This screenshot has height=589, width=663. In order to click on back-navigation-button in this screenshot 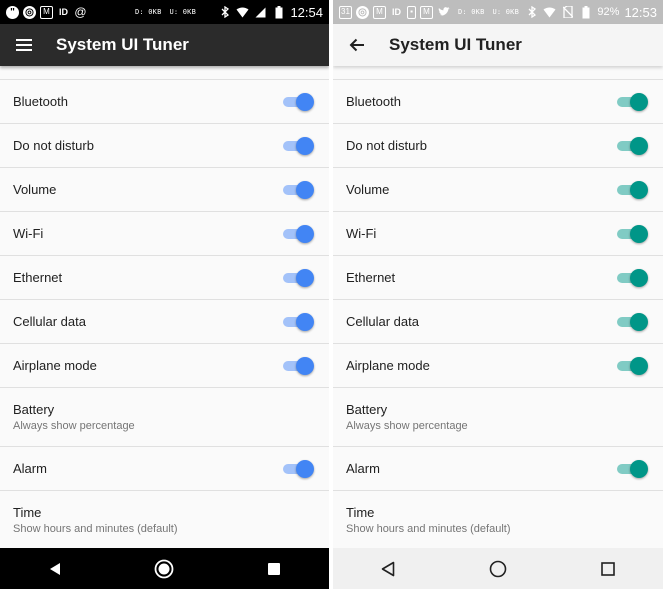, I will do `click(357, 45)`.